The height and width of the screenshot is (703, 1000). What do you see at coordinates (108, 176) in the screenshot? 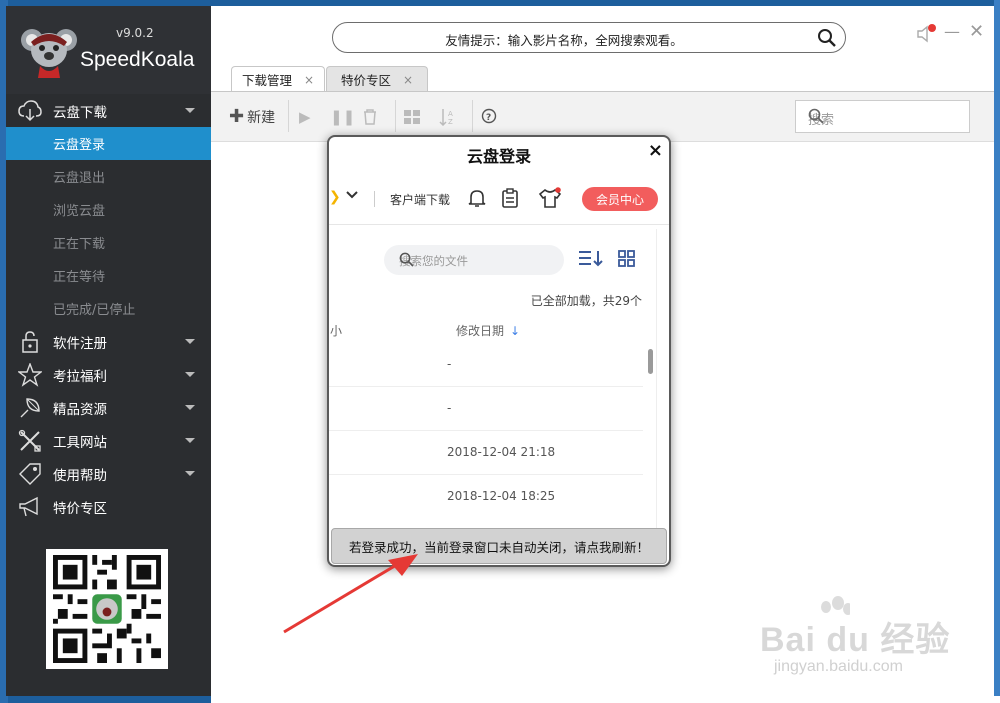
I see `nav-sub-cloud-logout: 云盘退出` at bounding box center [108, 176].